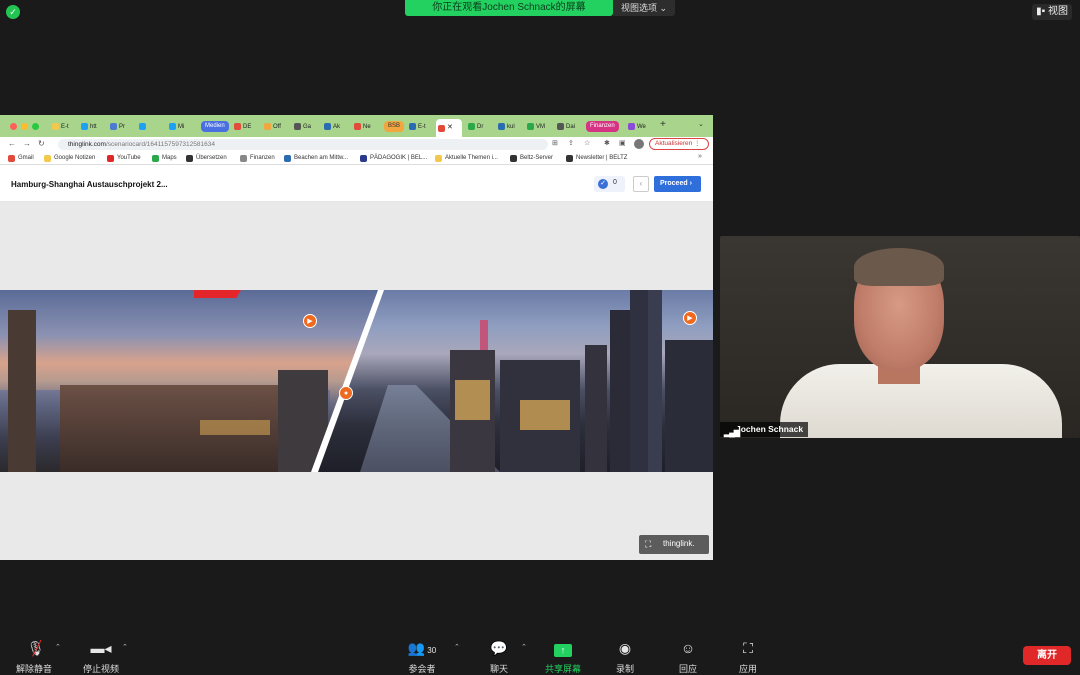 The width and height of the screenshot is (1080, 675). Describe the element at coordinates (689, 406) in the screenshot. I see `skyscraper-cluster` at that location.